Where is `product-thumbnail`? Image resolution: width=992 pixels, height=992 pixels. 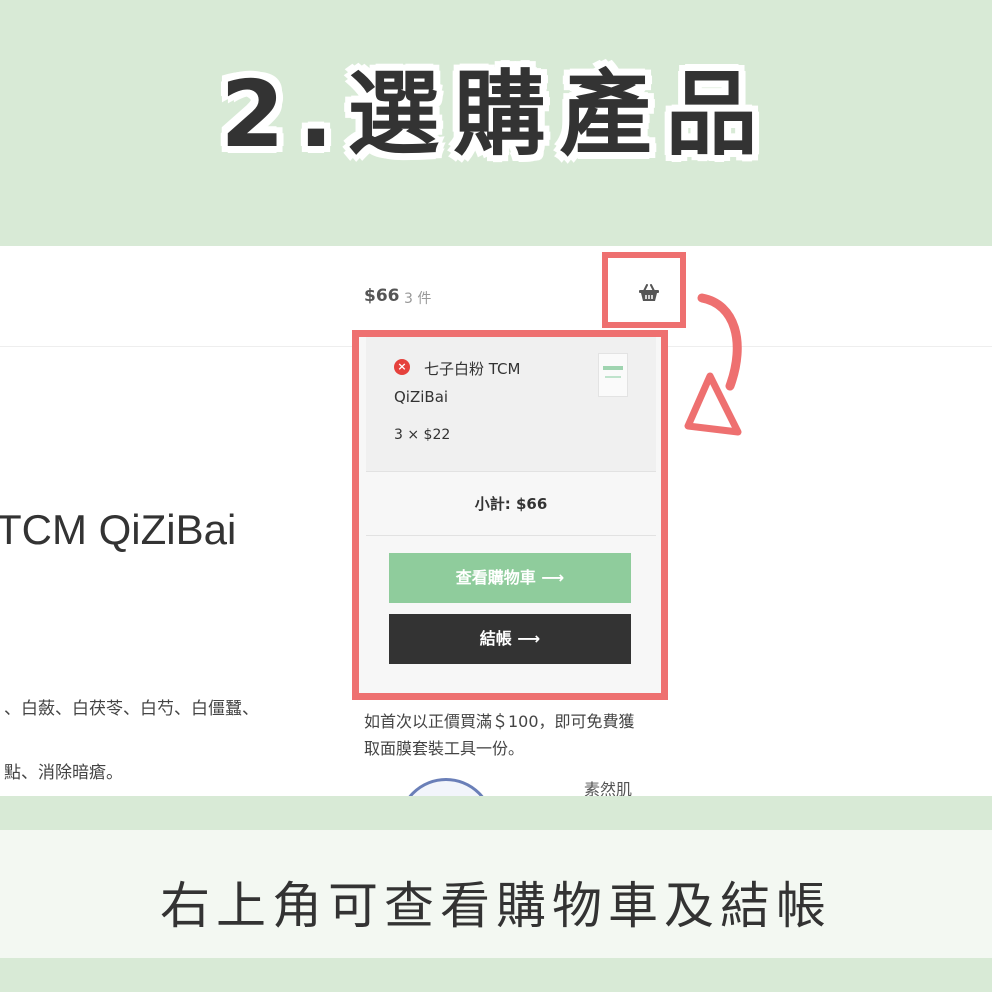
product-thumbnail is located at coordinates (613, 375).